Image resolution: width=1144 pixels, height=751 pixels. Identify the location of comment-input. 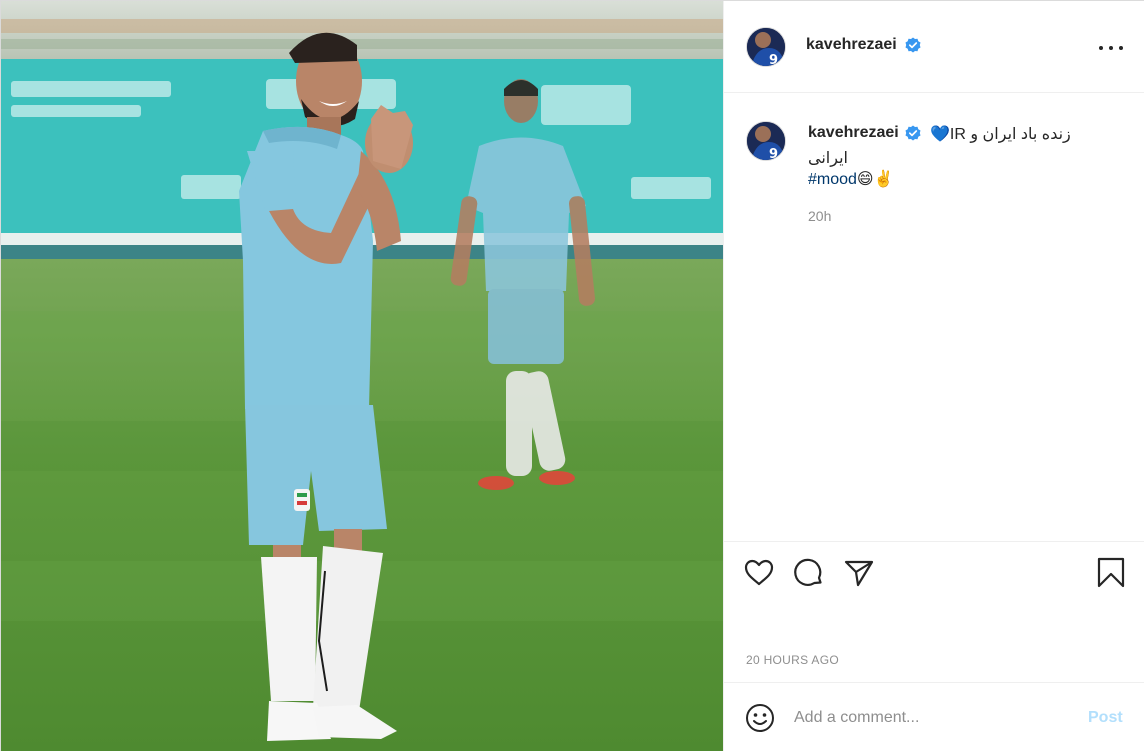
(934, 718).